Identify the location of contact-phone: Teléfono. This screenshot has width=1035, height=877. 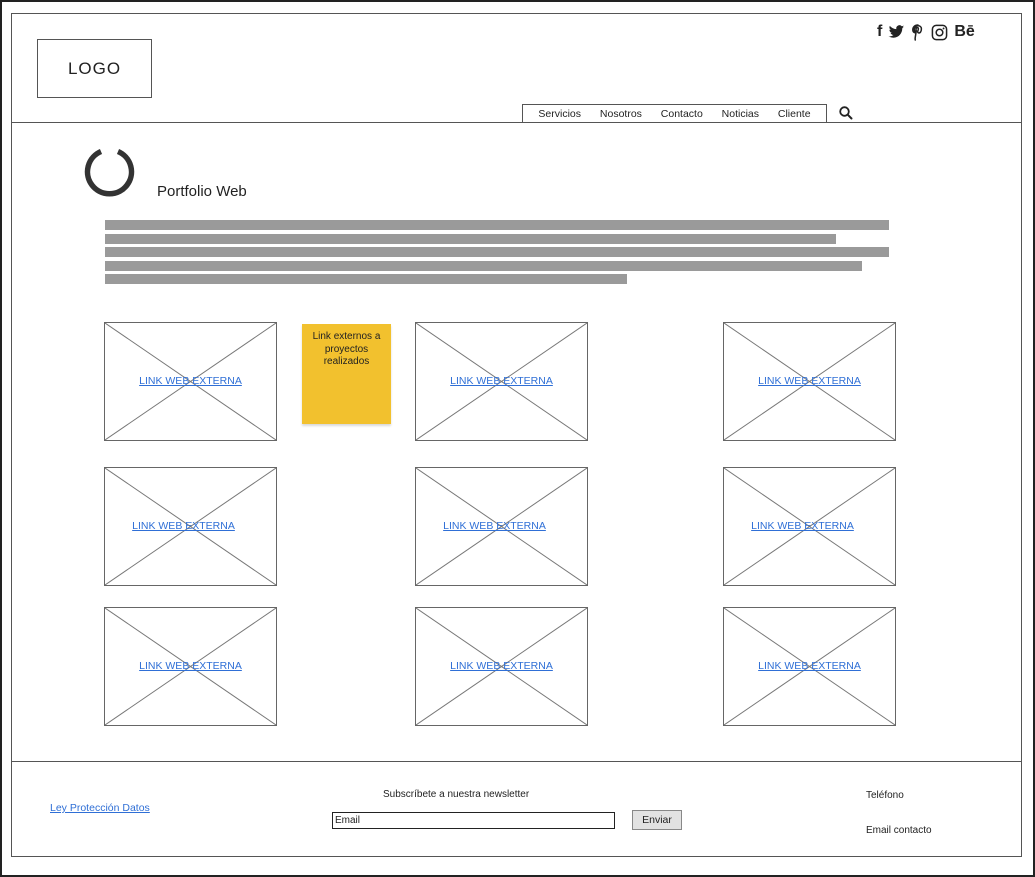
(885, 795).